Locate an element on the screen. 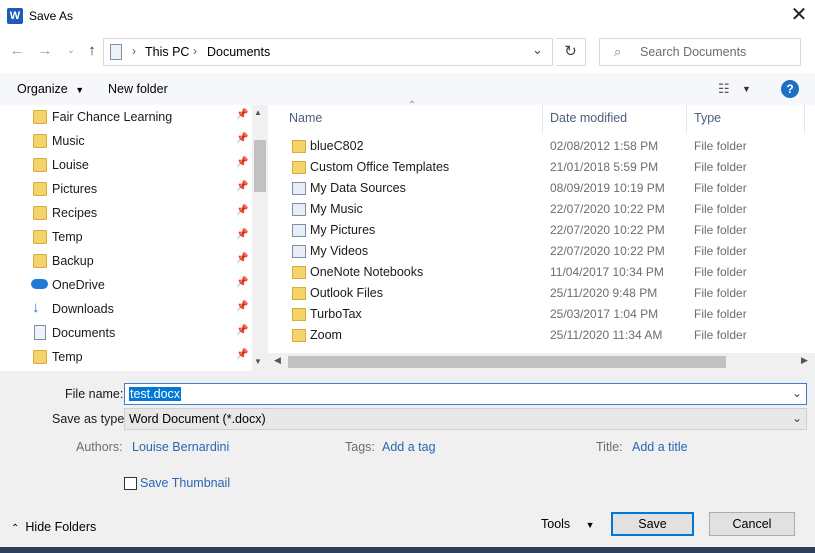 This screenshot has width=815, height=553. hide-folders-button: ⌃ Hide Folders is located at coordinates (53, 527).